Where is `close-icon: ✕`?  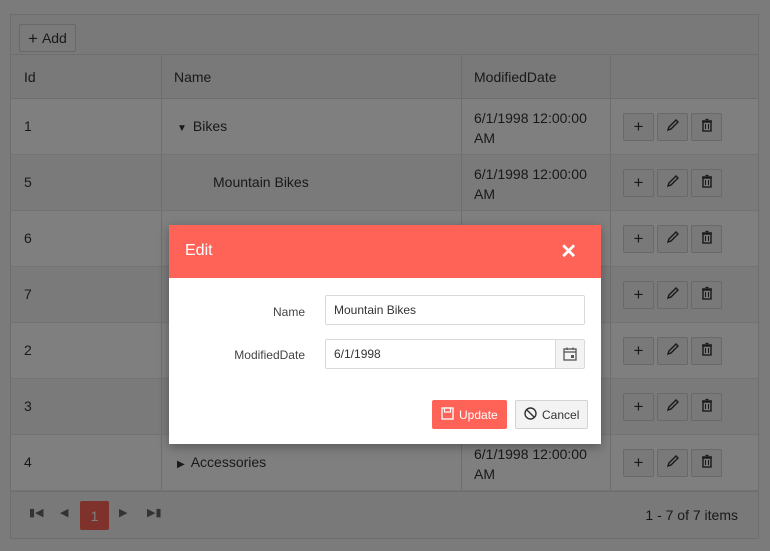
close-icon: ✕ is located at coordinates (568, 251).